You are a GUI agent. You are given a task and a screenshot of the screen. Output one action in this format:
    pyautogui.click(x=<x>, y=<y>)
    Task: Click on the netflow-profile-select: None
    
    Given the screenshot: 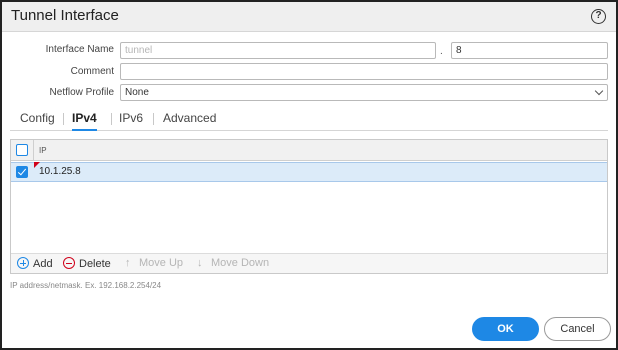 What is the action you would take?
    pyautogui.click(x=364, y=92)
    